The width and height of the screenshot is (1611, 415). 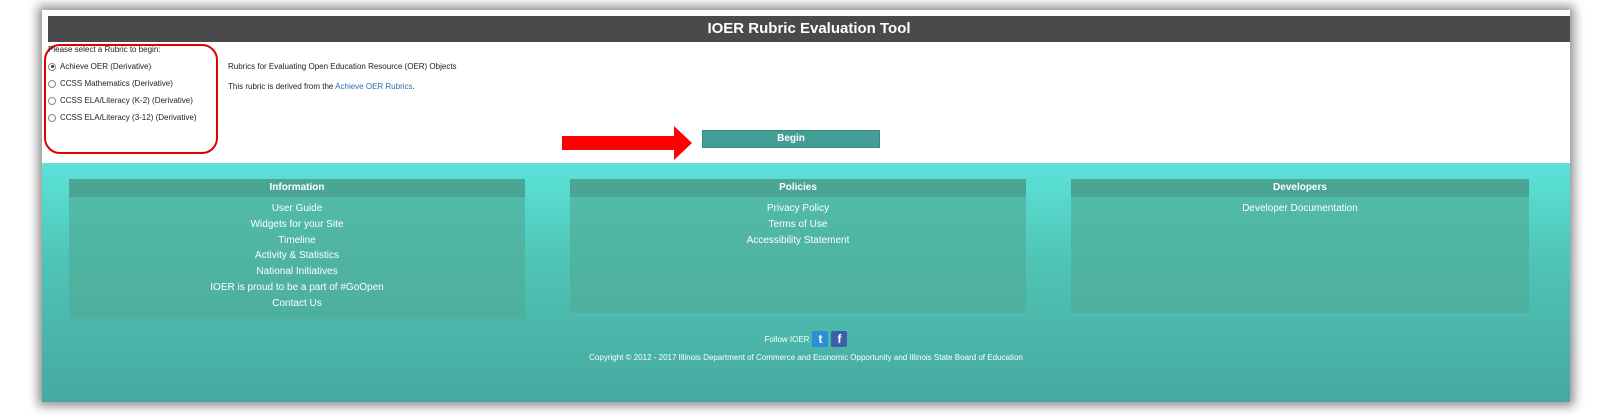 What do you see at coordinates (126, 100) in the screenshot?
I see `rubric-option-label: CCSS ELA/Literacy (K-2) (Derivative)` at bounding box center [126, 100].